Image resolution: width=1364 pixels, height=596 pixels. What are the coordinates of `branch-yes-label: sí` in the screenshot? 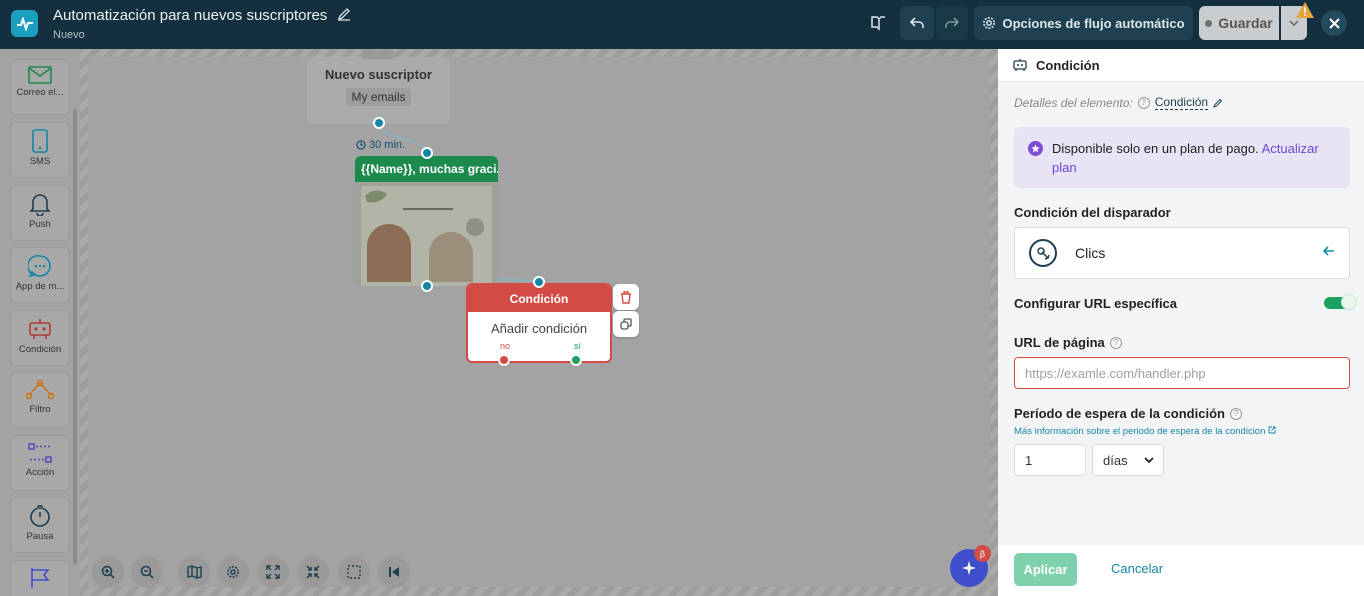 It's located at (578, 346).